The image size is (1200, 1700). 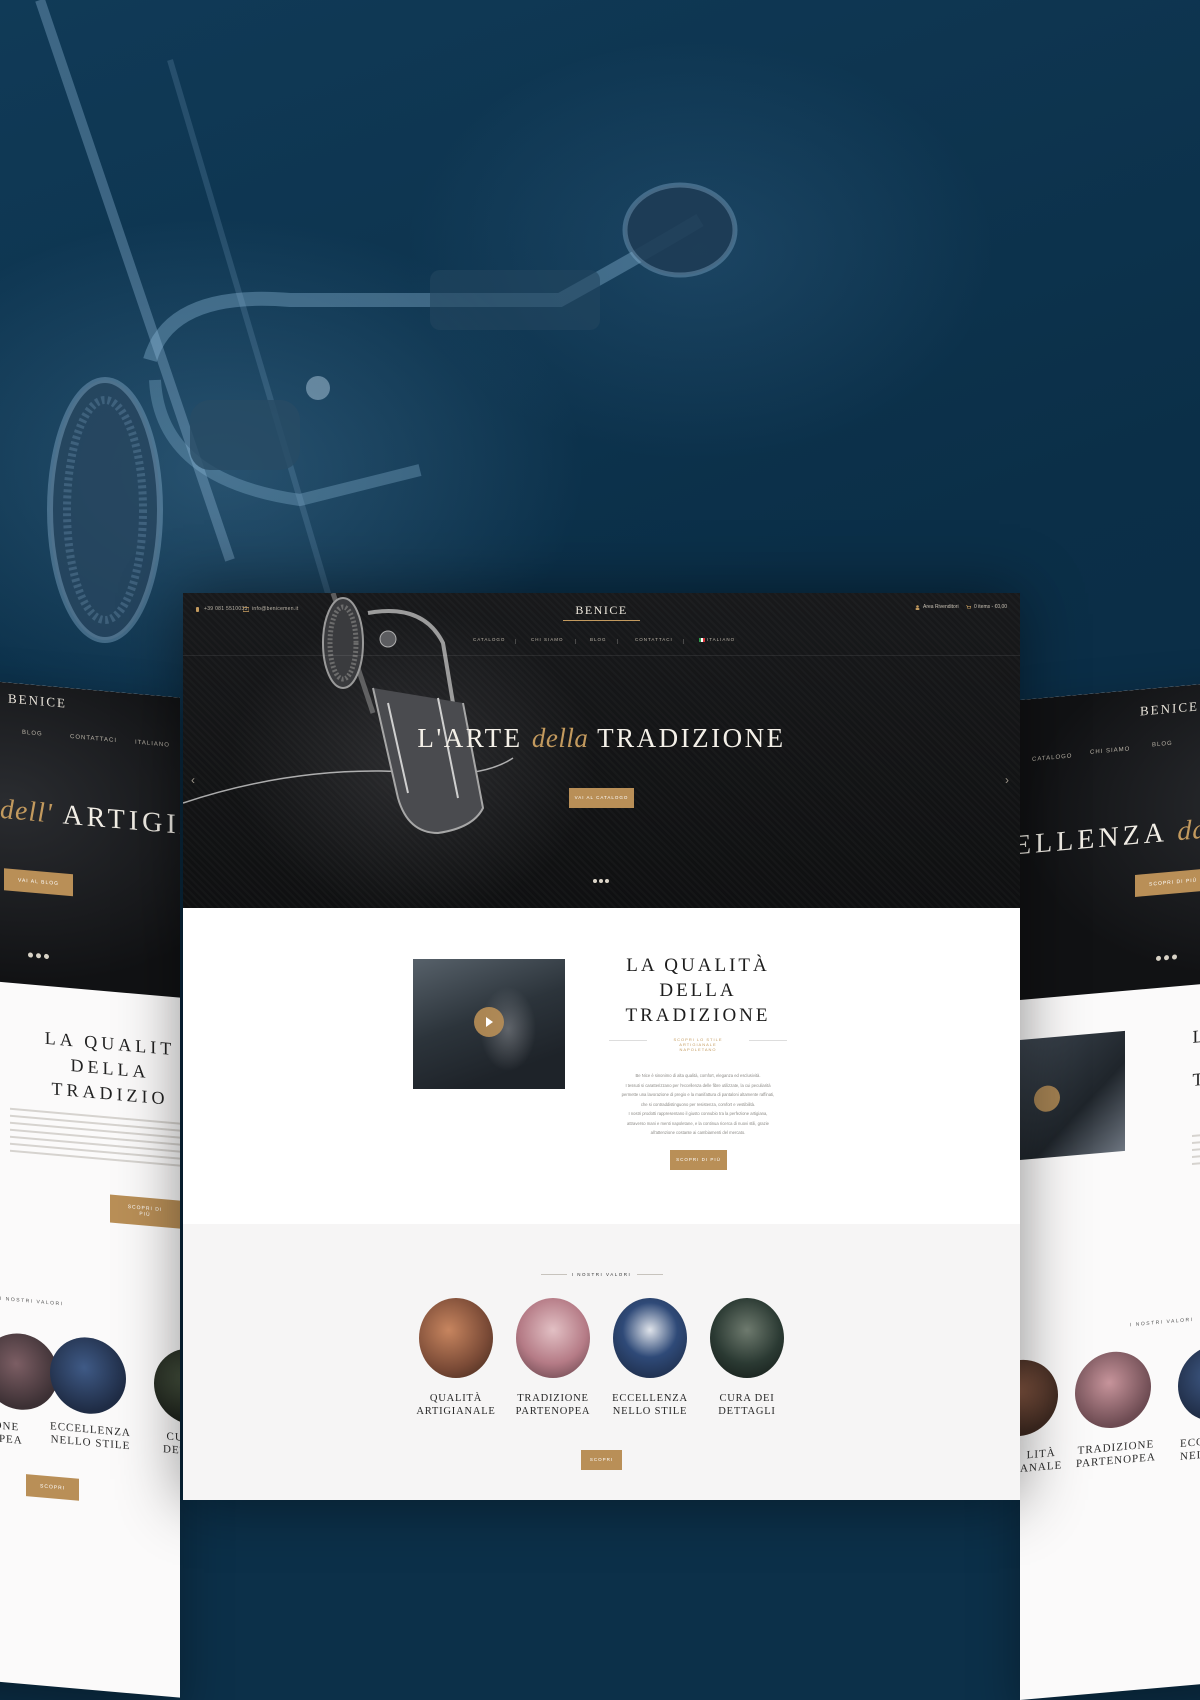 I want to click on mail-icon, so click(x=246, y=609).